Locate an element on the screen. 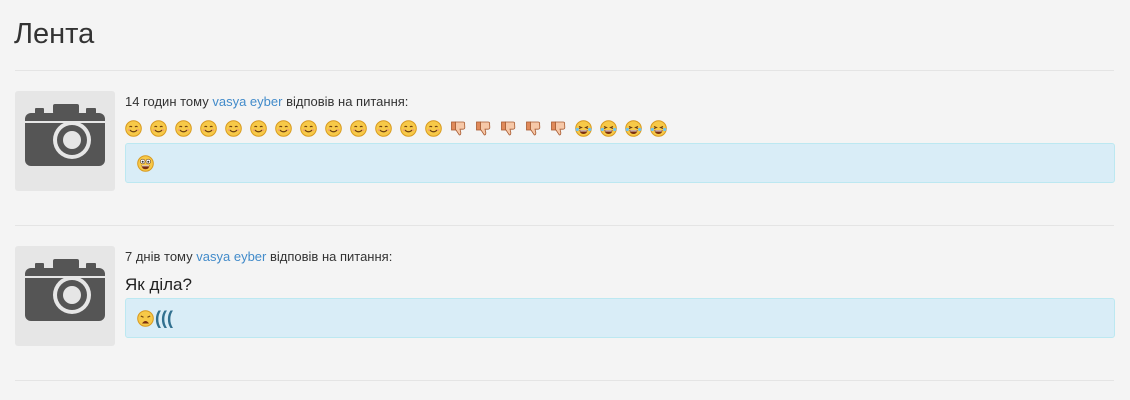 Image resolution: width=1130 pixels, height=400 pixels. weary-face-icon is located at coordinates (145, 318).